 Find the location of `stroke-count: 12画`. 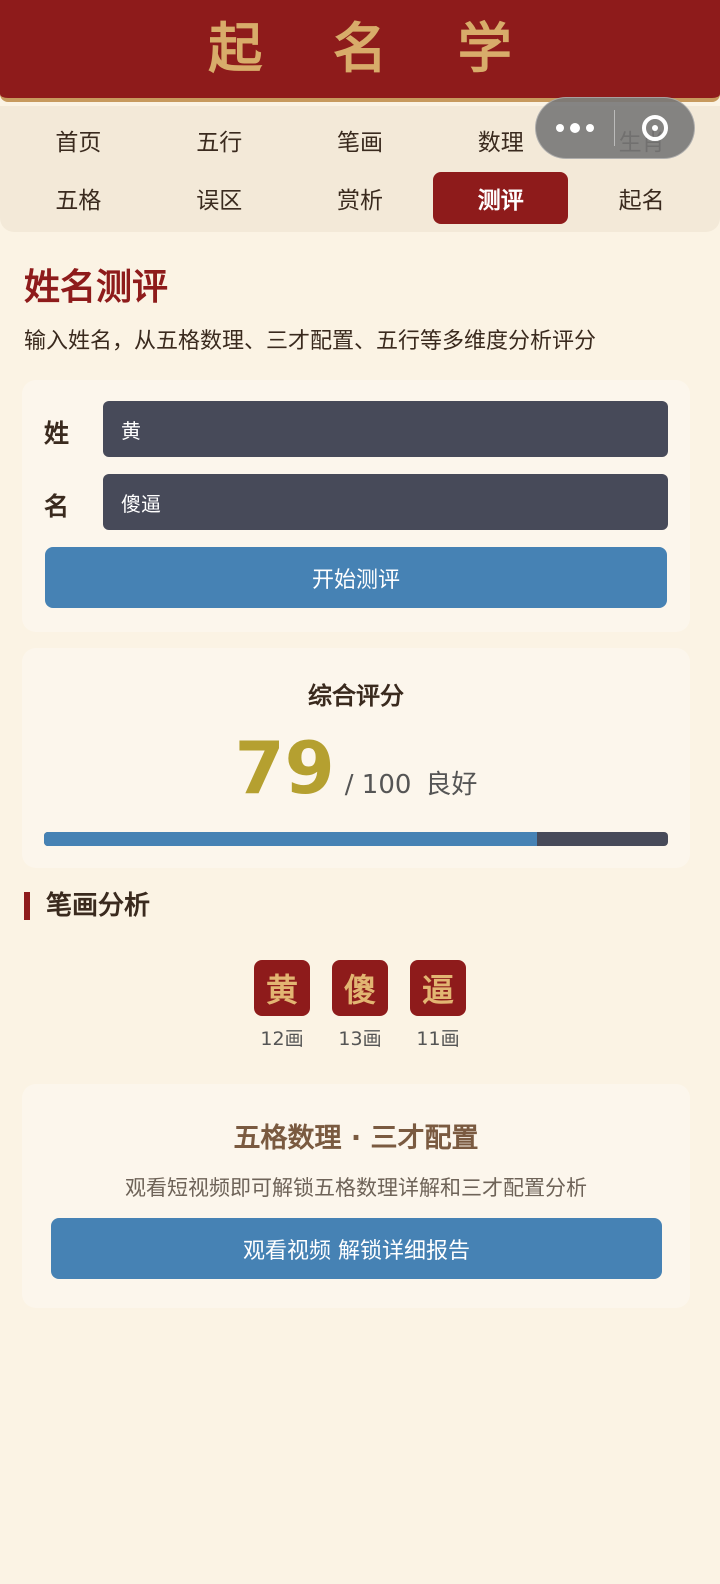

stroke-count: 12画 is located at coordinates (282, 1039).